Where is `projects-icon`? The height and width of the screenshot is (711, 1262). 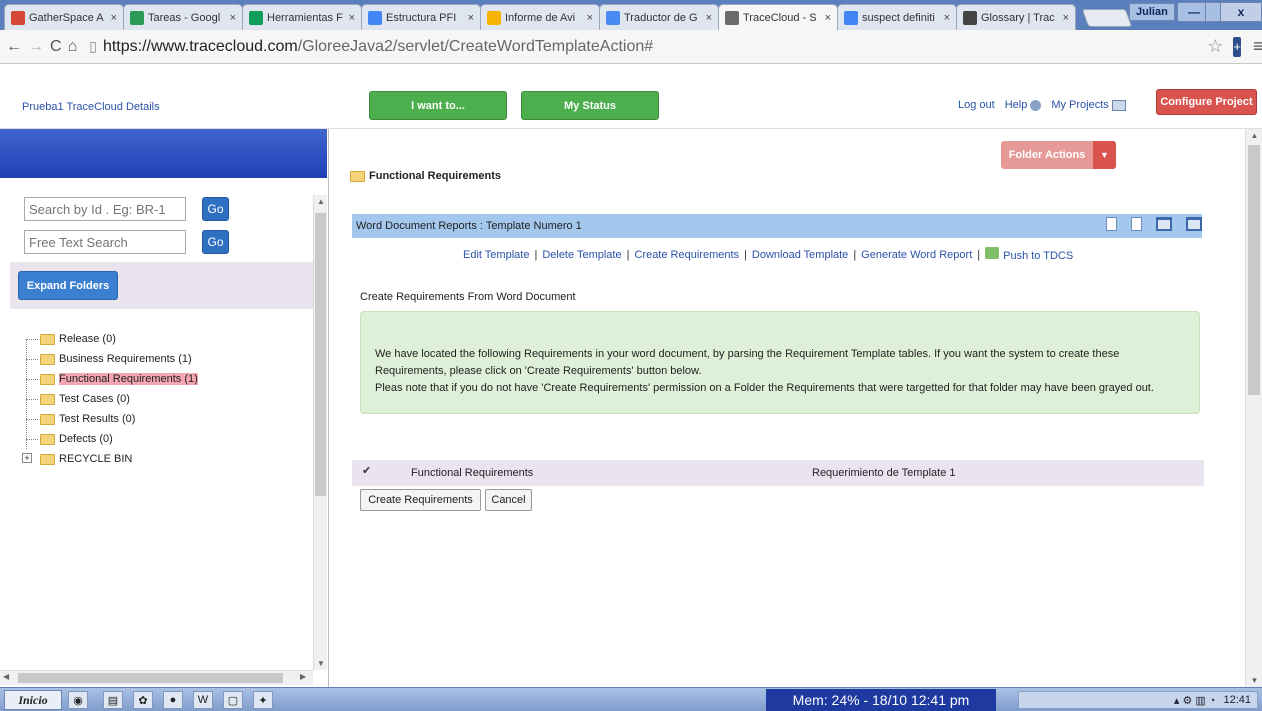
projects-icon is located at coordinates (1118, 105).